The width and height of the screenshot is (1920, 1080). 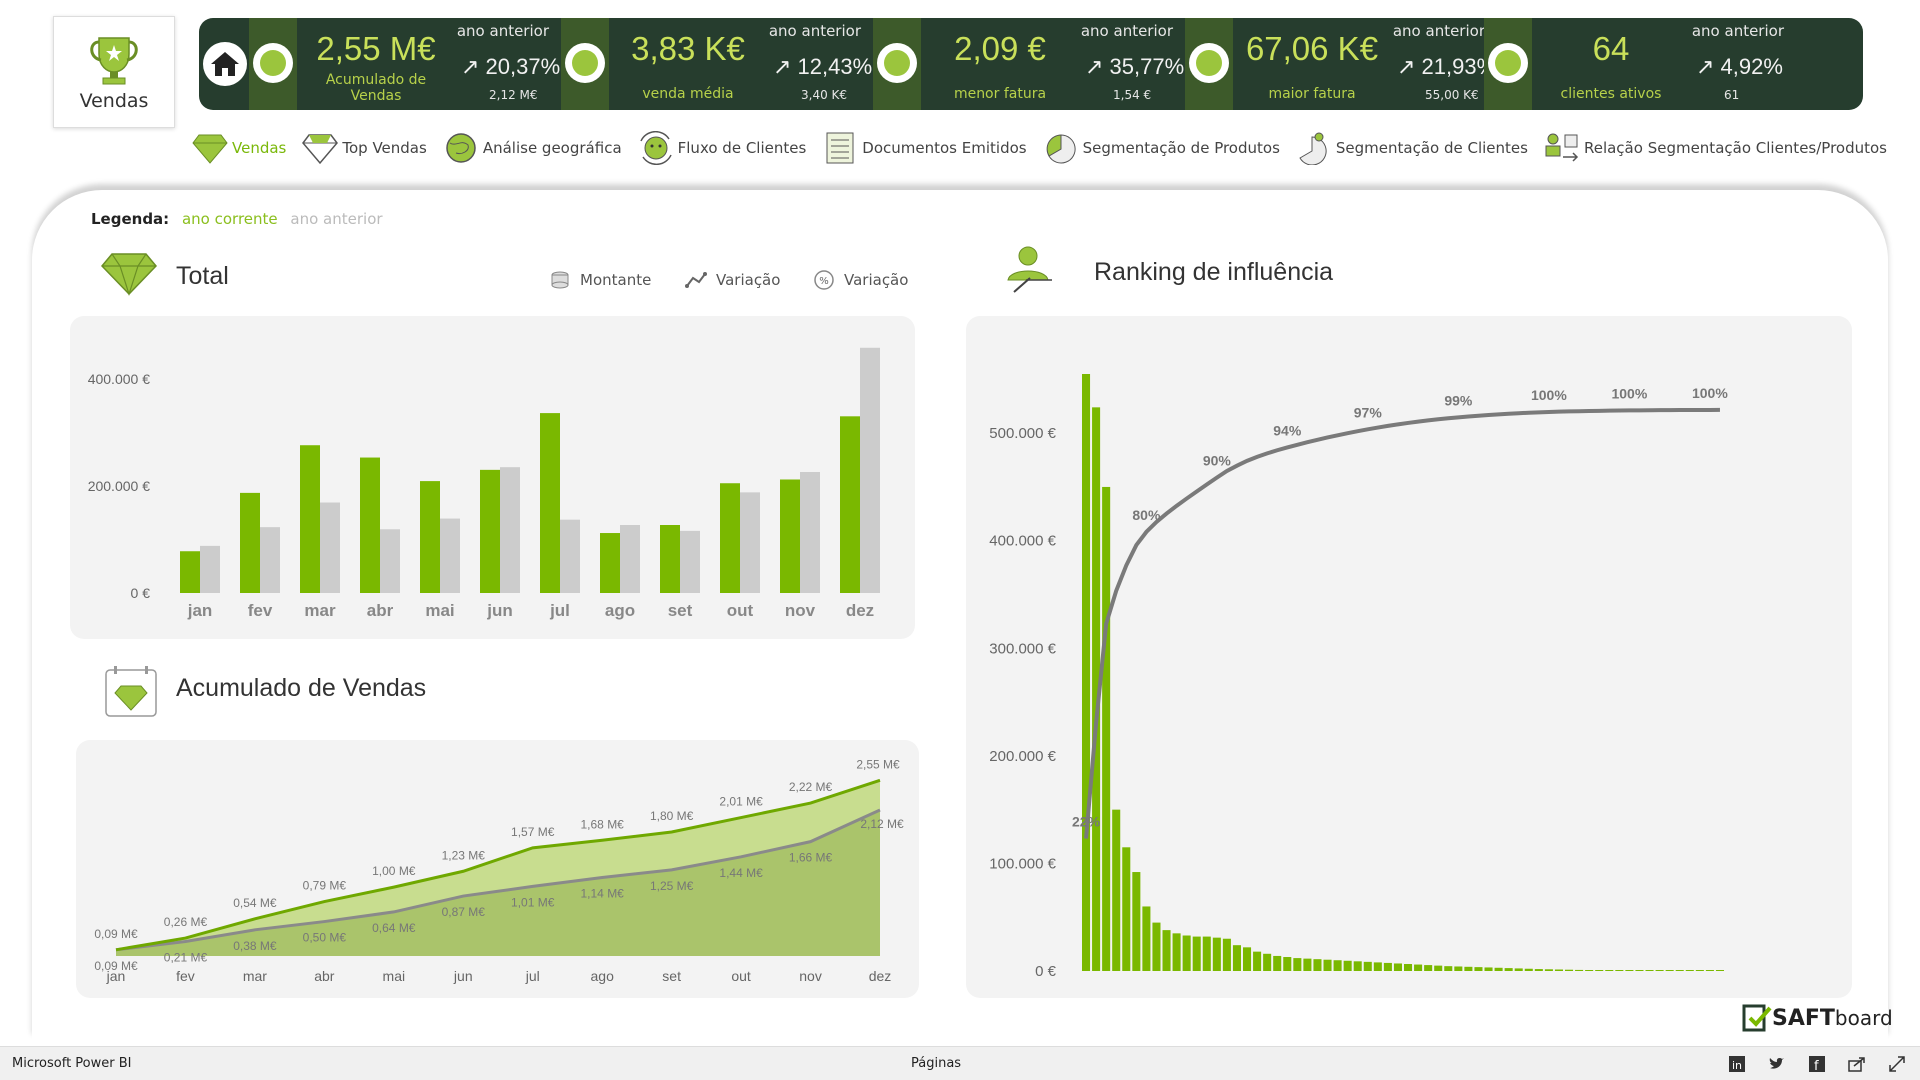 What do you see at coordinates (1737, 1064) in the screenshot?
I see `linkedin-icon: in` at bounding box center [1737, 1064].